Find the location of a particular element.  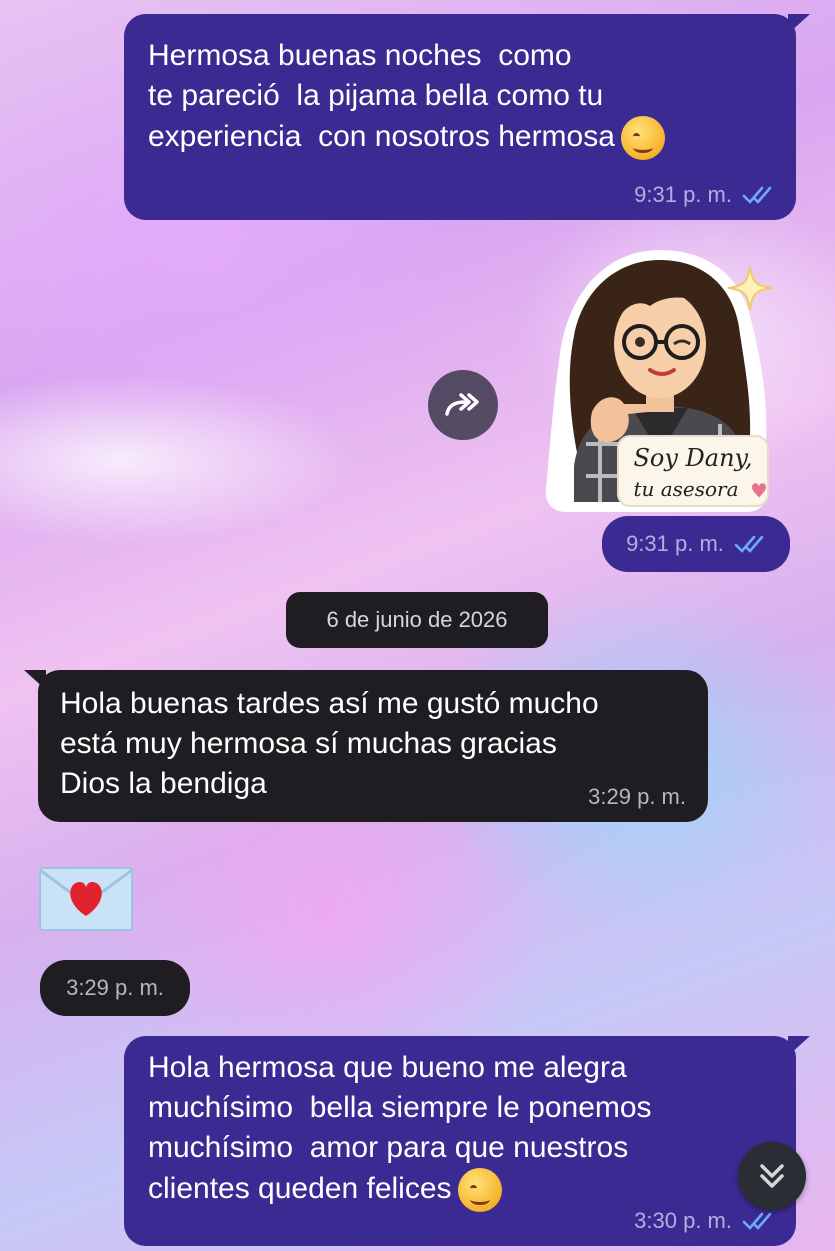

message-meta: 3:29 p. m. is located at coordinates (637, 797).